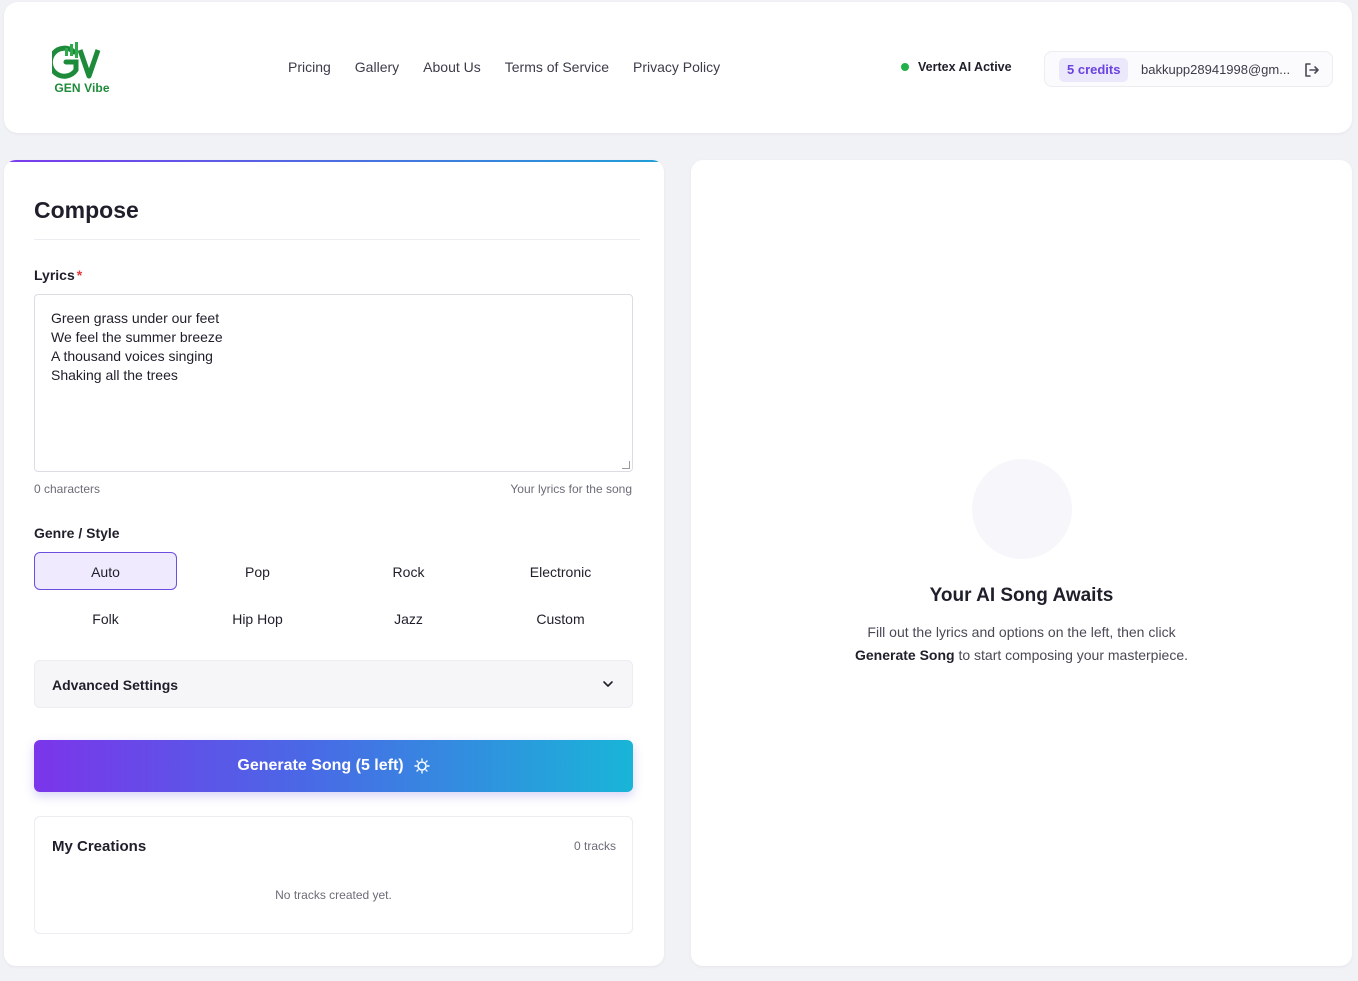 This screenshot has width=1358, height=981. I want to click on generate-song-button: Generate Song (5 left), so click(333, 766).